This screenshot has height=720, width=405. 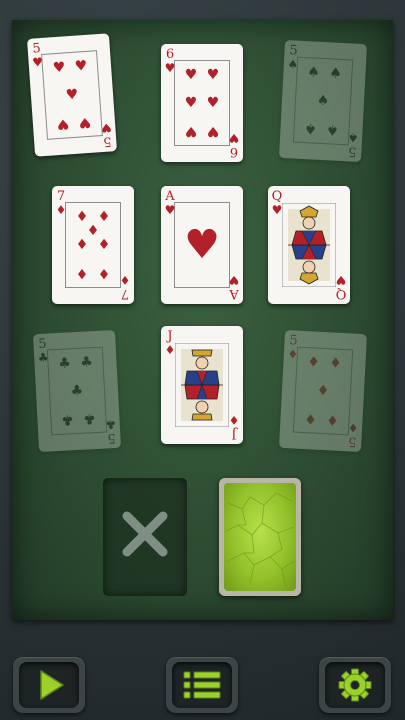 I want to click on discard-slot, so click(x=145, y=537).